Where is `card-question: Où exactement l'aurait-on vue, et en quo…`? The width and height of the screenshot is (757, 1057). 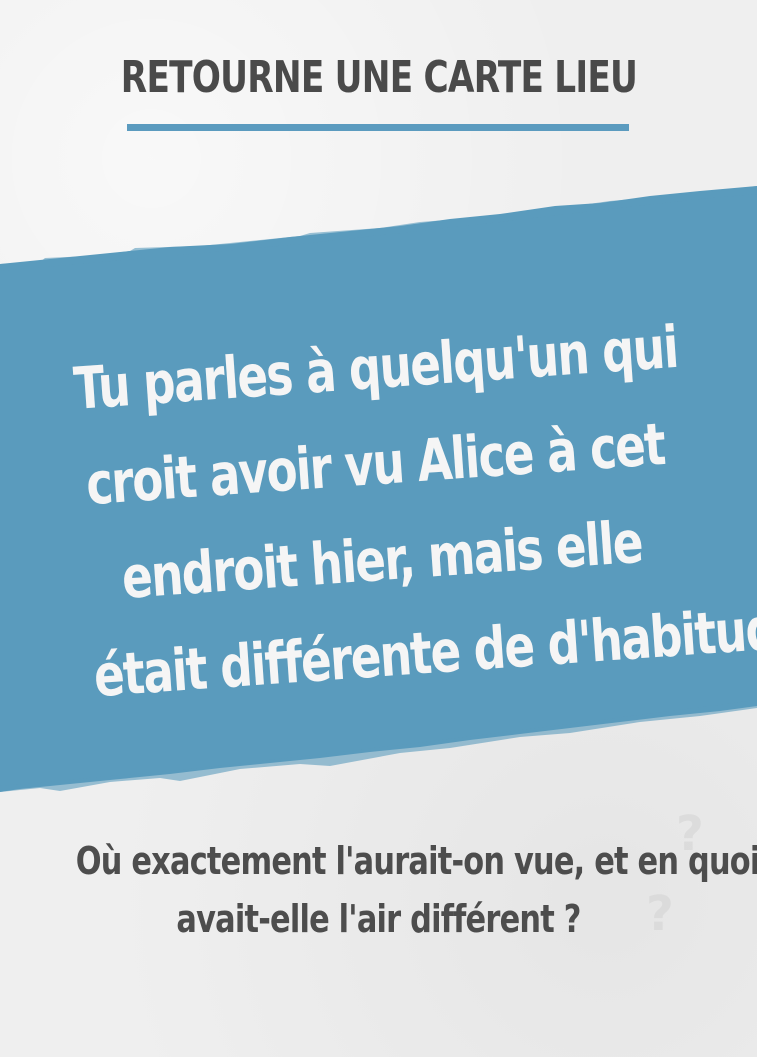 card-question: Où exactement l'aurait-on vue, et en quo… is located at coordinates (378, 890).